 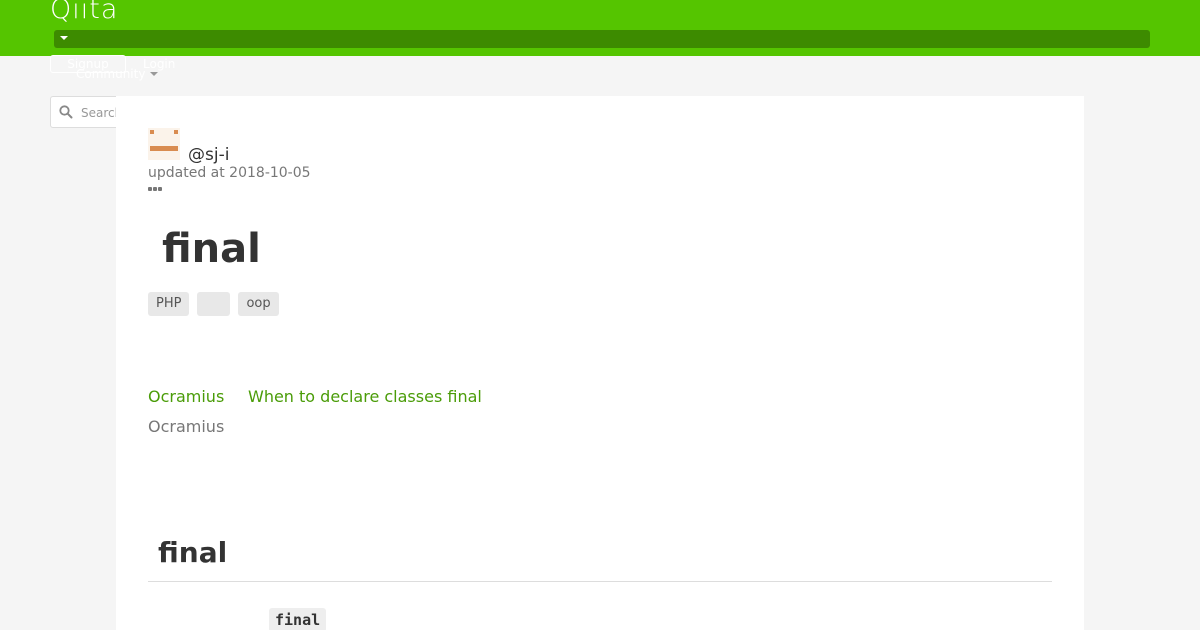 What do you see at coordinates (66, 112) in the screenshot?
I see `search-icon` at bounding box center [66, 112].